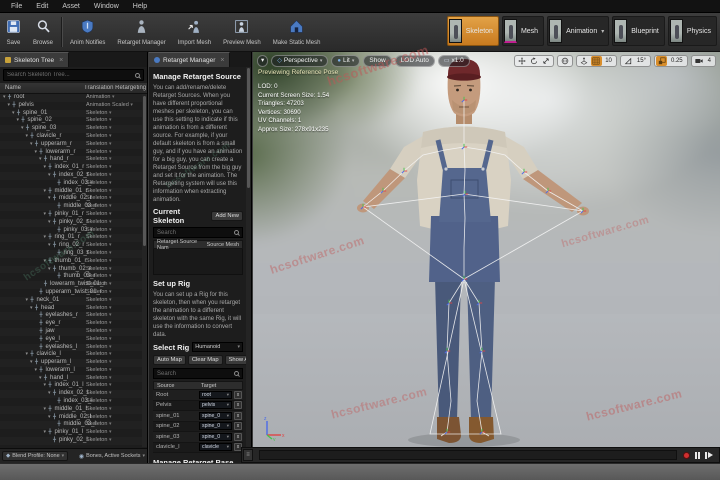 The image size is (720, 480). Describe the element at coordinates (176, 386) in the screenshot. I see `column-source: Source` at that location.